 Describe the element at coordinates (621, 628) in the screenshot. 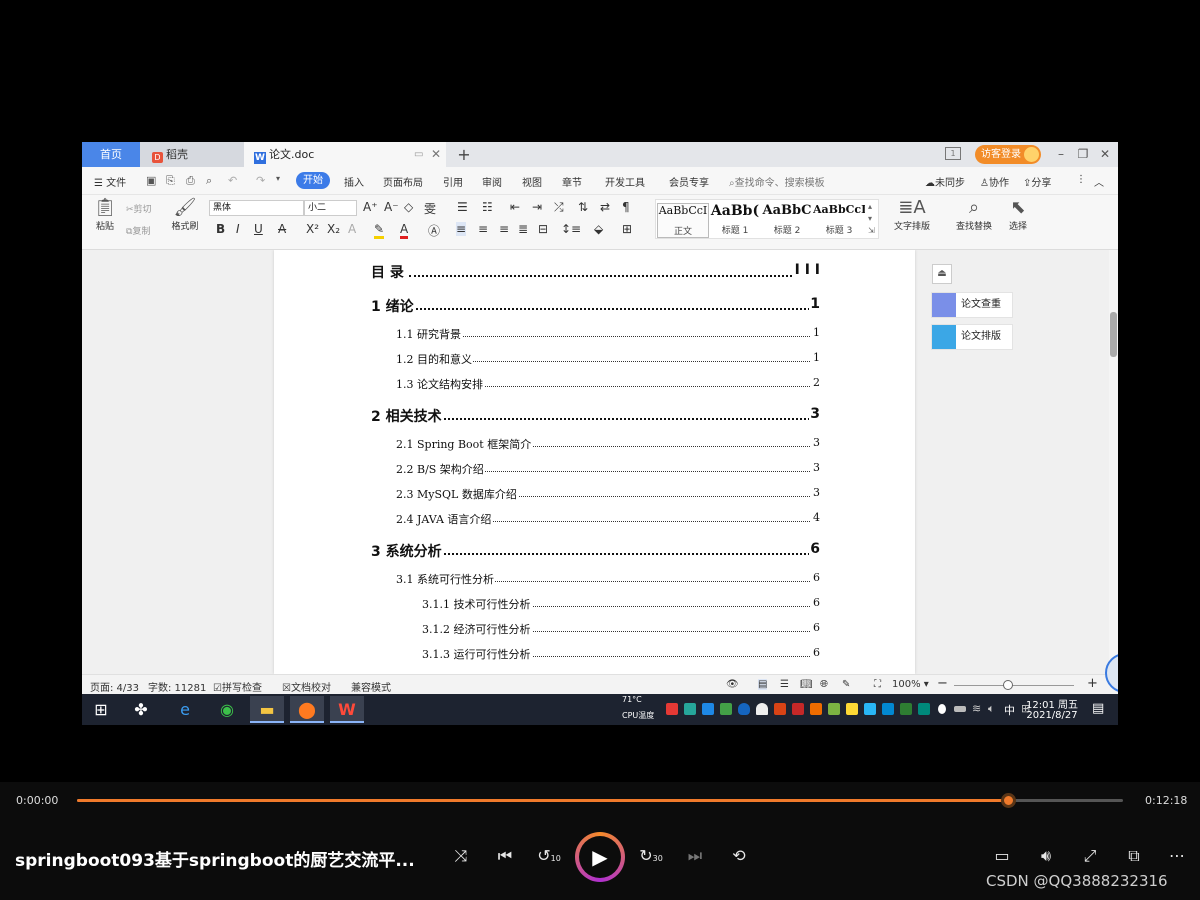

I see `toc-entry: 3.1.2 经济可行性分析 6` at that location.